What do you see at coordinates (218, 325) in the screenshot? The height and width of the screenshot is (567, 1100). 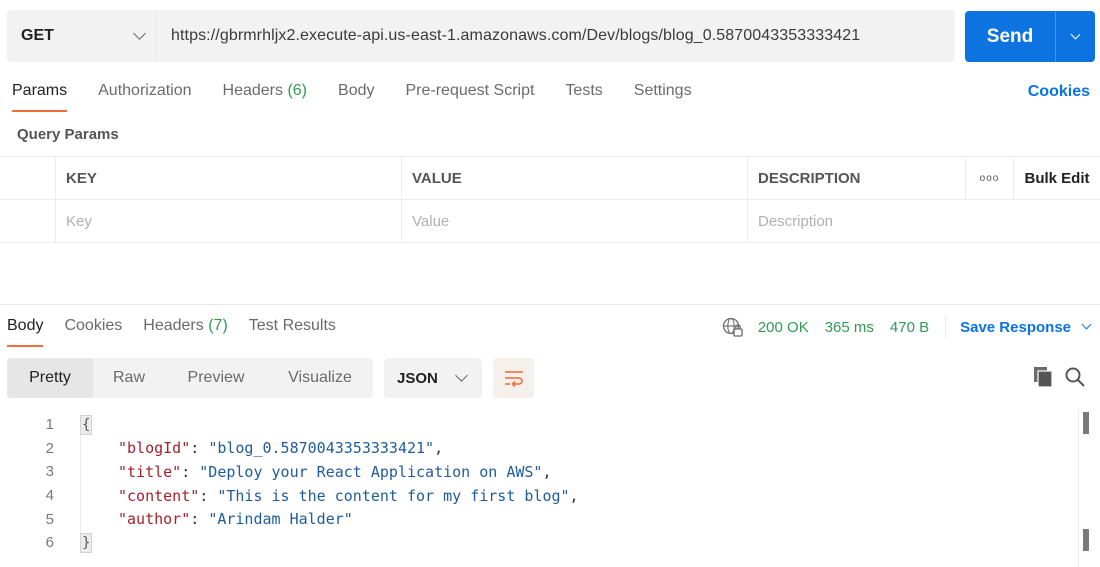 I see `response-headers-count-badge: (7)` at bounding box center [218, 325].